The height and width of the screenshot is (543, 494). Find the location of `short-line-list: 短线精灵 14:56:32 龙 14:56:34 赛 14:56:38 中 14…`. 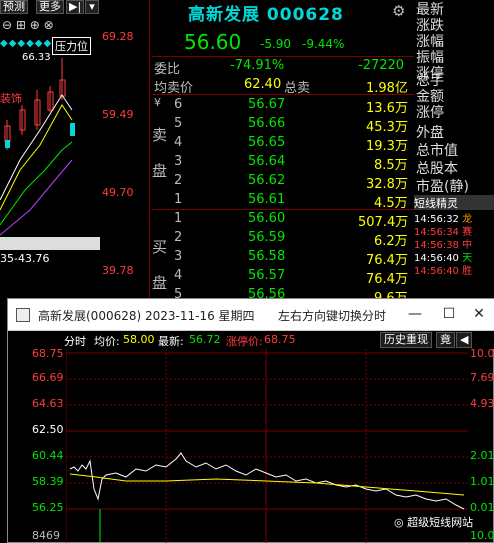

short-line-list: 短线精灵 14:56:32 龙 14:56:34 赛 14:56:38 中 14… is located at coordinates (454, 236).